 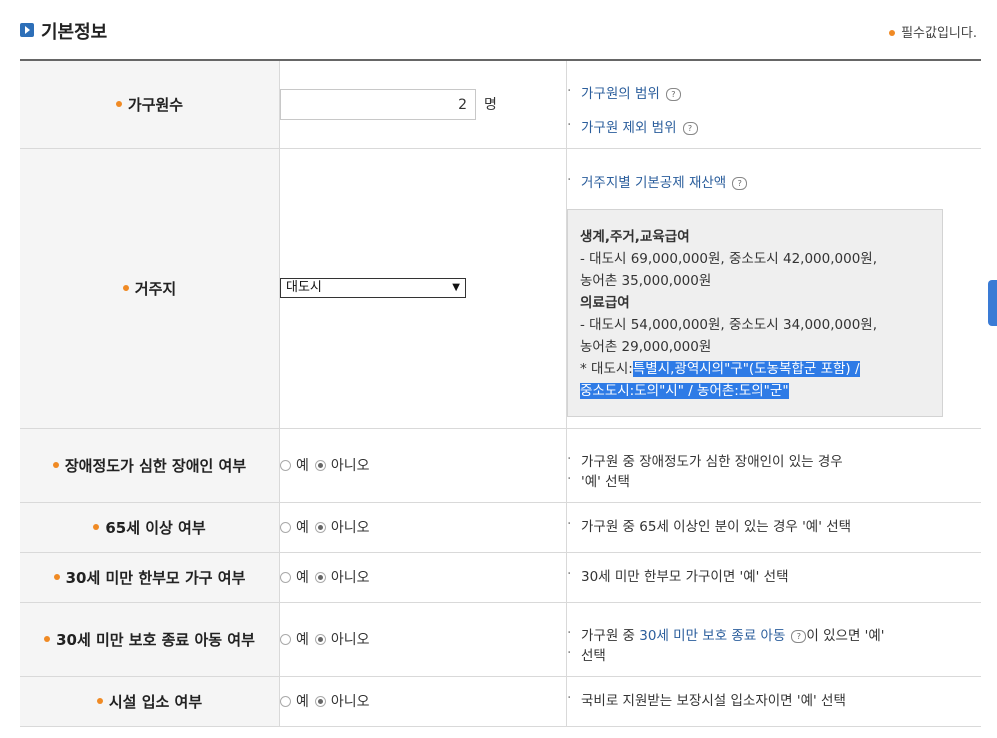 I want to click on protection-ended-help: 가구원 중 30세 미만 보호 종료 아동?이 있으면 '예' 선택, so click(x=773, y=639).